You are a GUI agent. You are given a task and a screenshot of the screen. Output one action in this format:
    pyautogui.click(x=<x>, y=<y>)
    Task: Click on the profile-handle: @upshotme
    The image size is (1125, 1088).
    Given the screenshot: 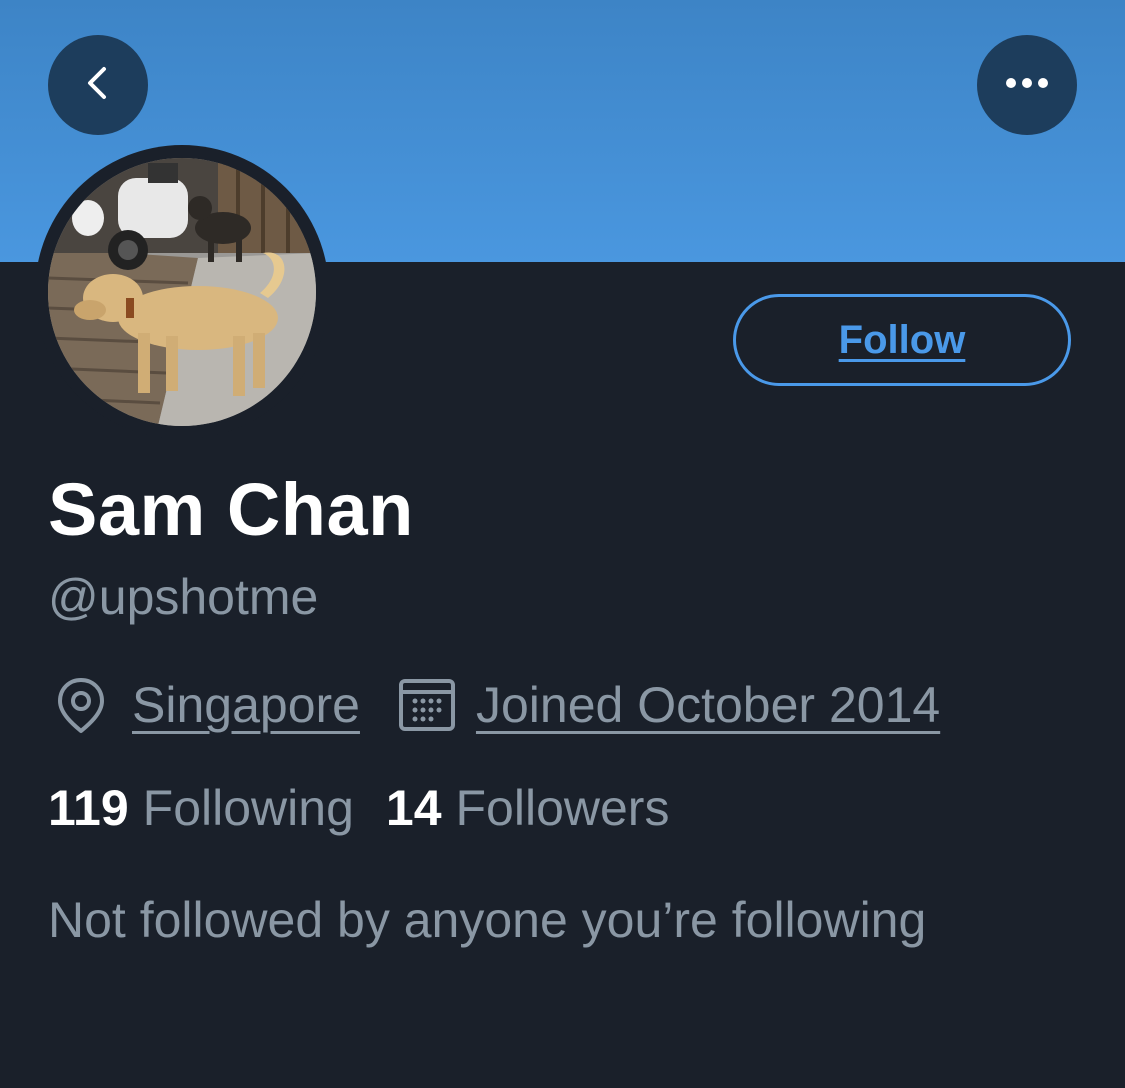 What is the action you would take?
    pyautogui.click(x=183, y=597)
    